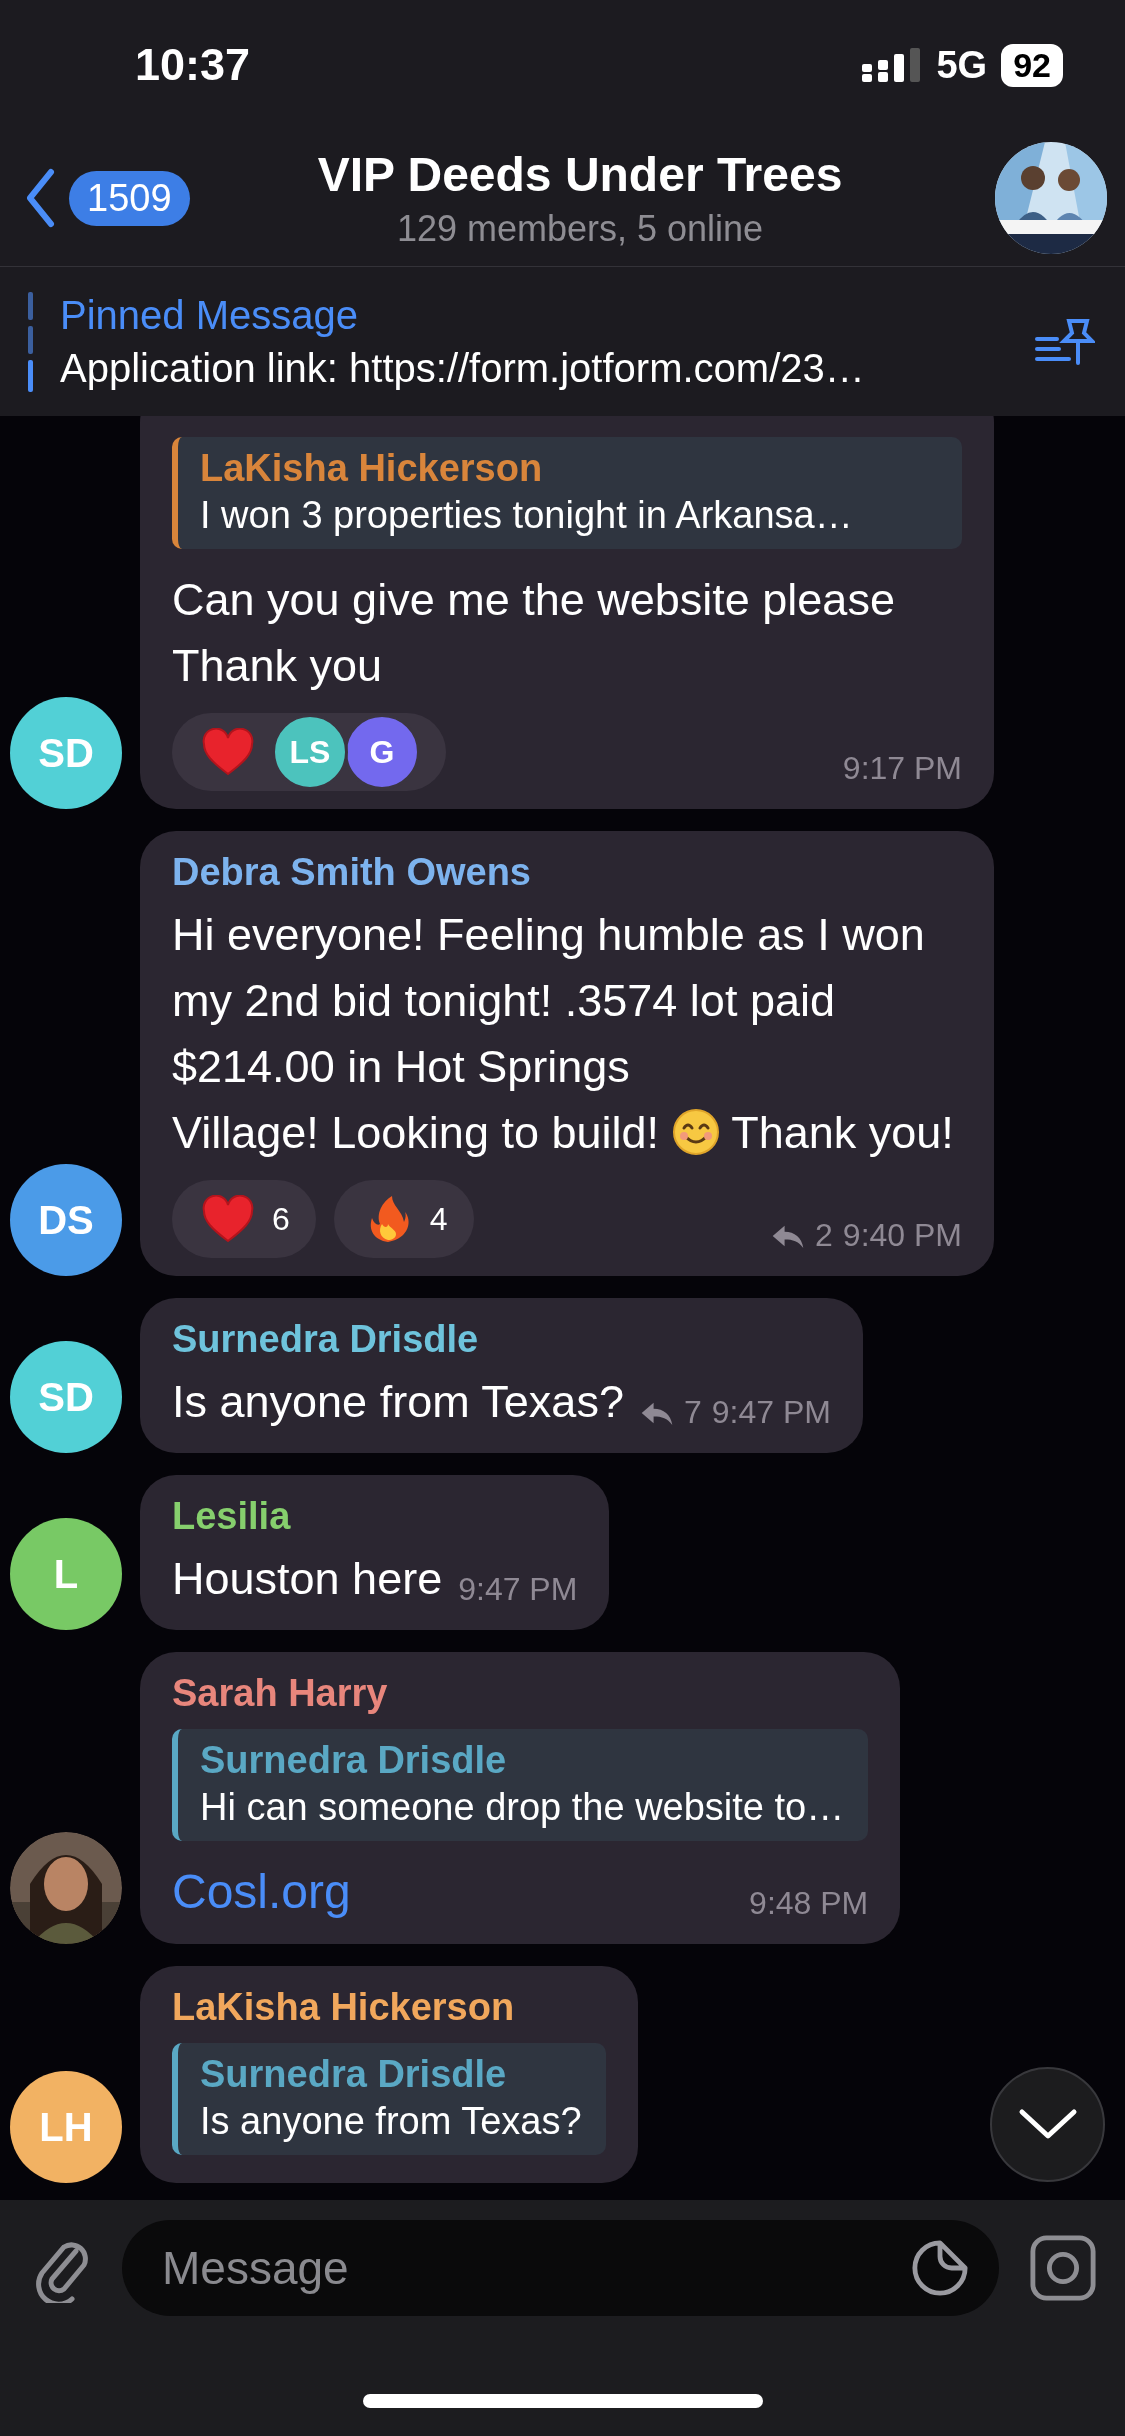  I want to click on message-bubble: Surnedra Drisdle Is anyone from Texas? 7 9:47 PM, so click(501, 1375).